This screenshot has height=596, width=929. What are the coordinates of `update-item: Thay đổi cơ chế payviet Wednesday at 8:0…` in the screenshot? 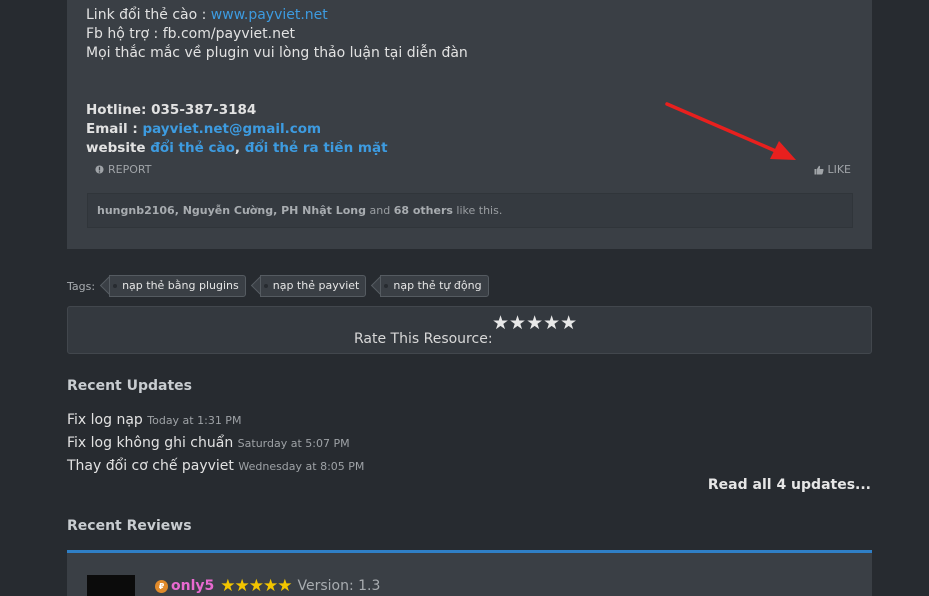 It's located at (215, 466).